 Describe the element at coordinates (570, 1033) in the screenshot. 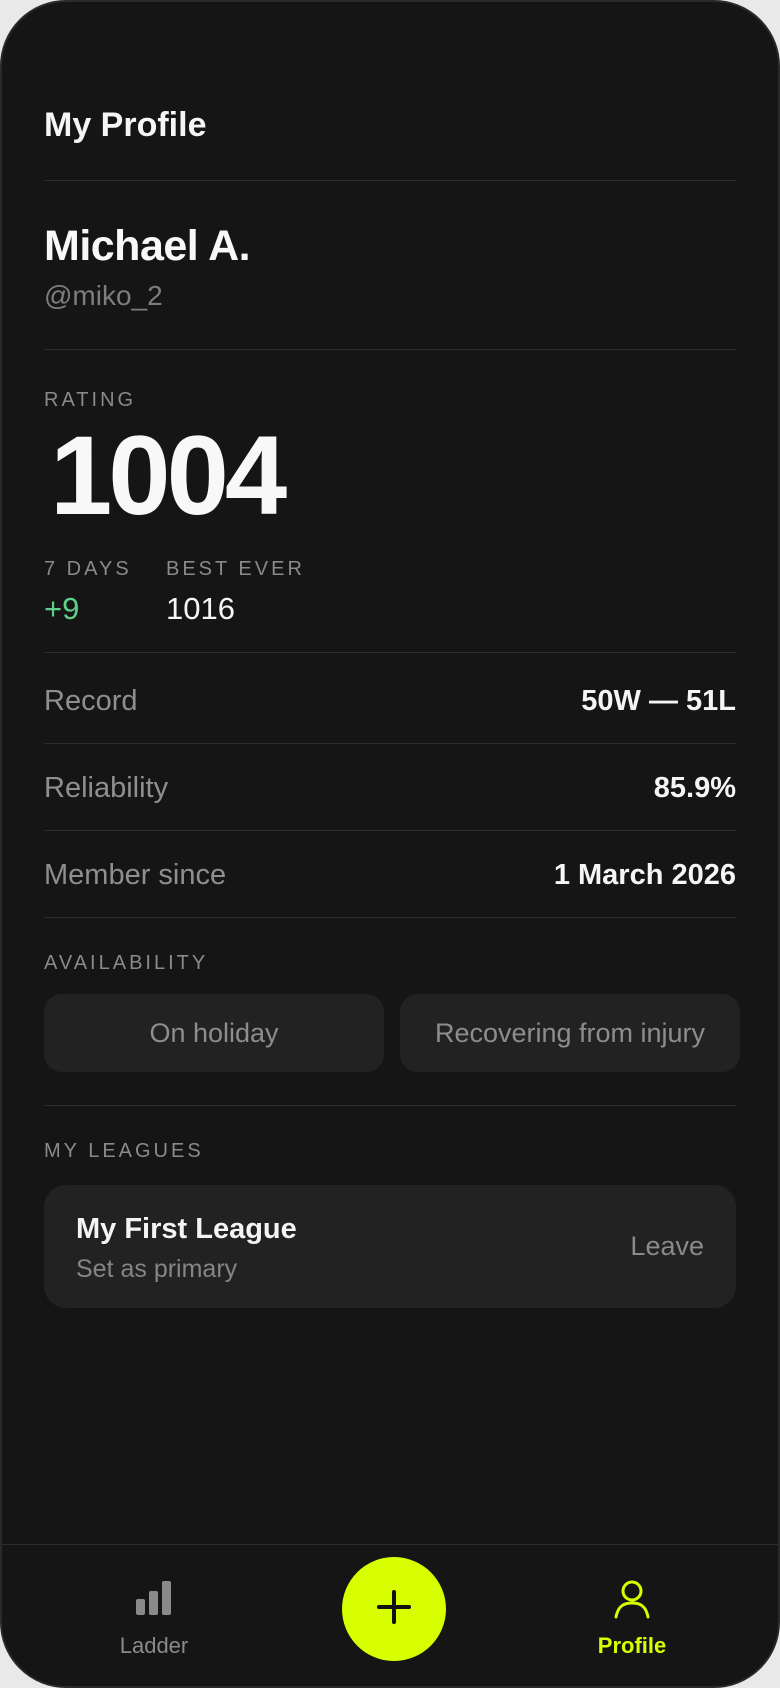

I see `recovering-from-injury-button: Recovering from injury` at that location.